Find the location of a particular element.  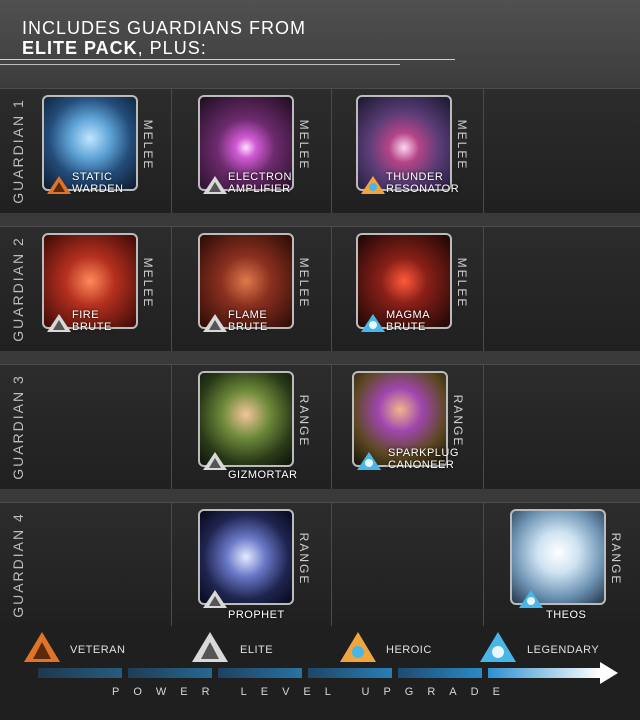

header-pack-name: ELITE PACK is located at coordinates (80, 48).